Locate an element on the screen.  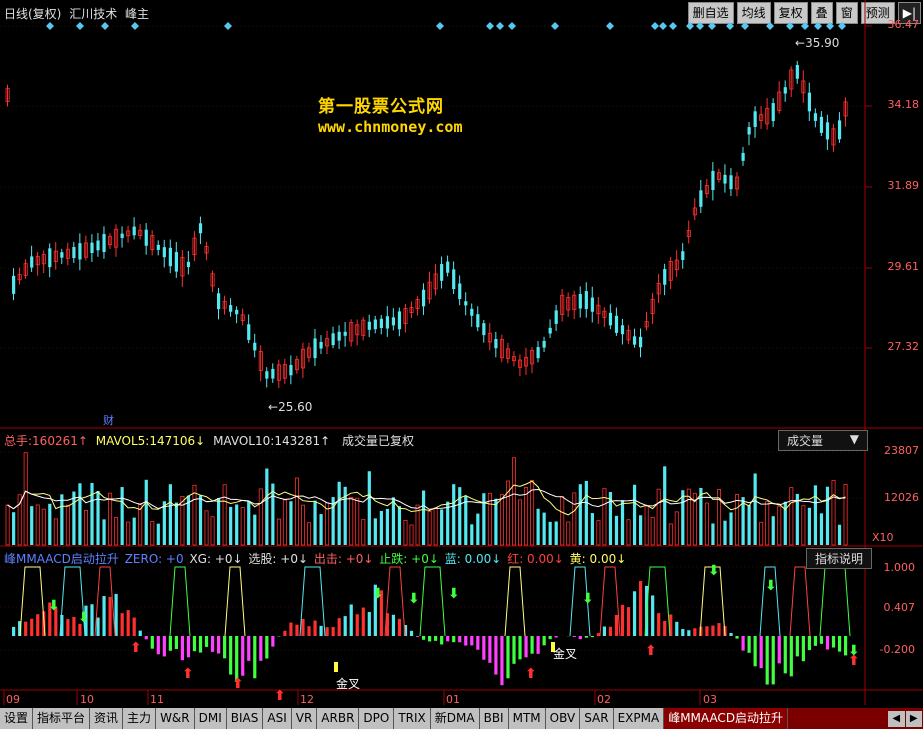
tab-item: EXPMA is located at coordinates (639, 718).